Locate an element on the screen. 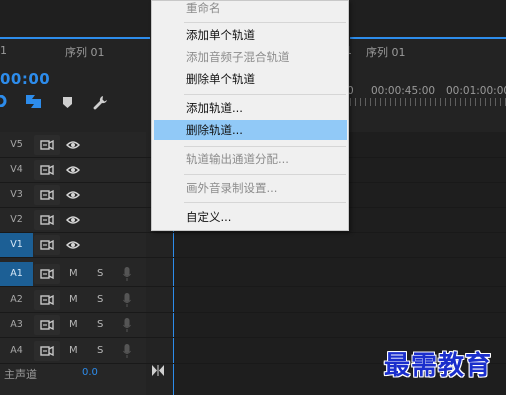 This screenshot has height=395, width=506. snap-icon is located at coordinates (4, 101).